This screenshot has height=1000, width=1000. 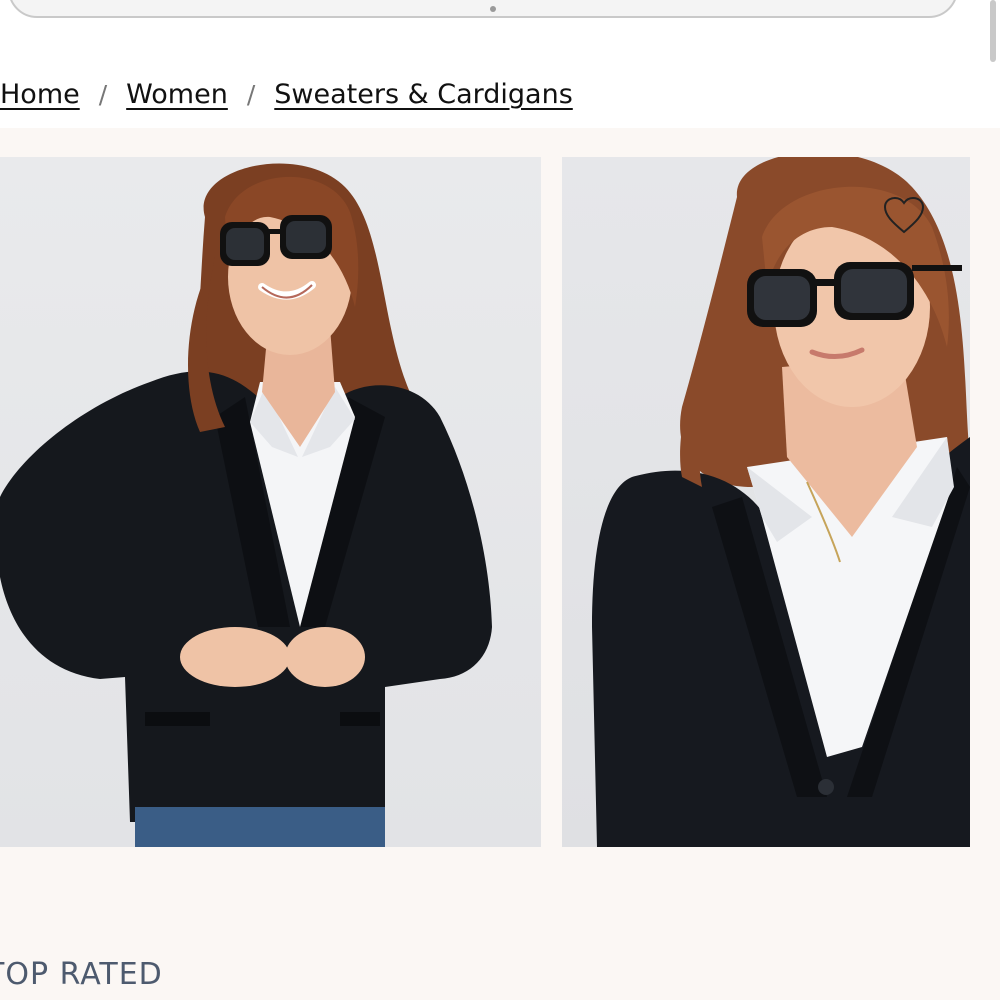 What do you see at coordinates (423, 94) in the screenshot?
I see `breadcrumb-sweaters-cardigans-link: Sweaters & Cardigans` at bounding box center [423, 94].